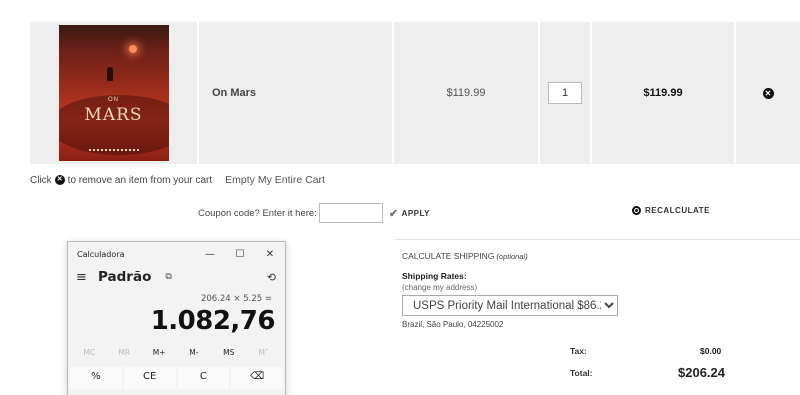 The width and height of the screenshot is (800, 395). Describe the element at coordinates (711, 351) in the screenshot. I see `tax-value: $0.00` at that location.